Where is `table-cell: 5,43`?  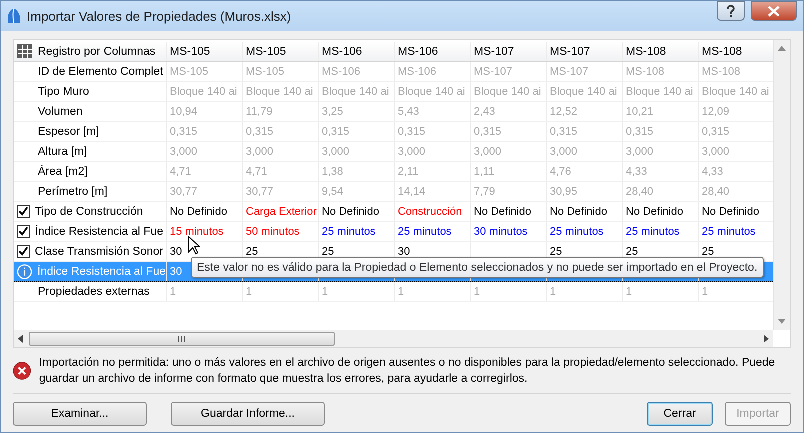
table-cell: 5,43 is located at coordinates (409, 112).